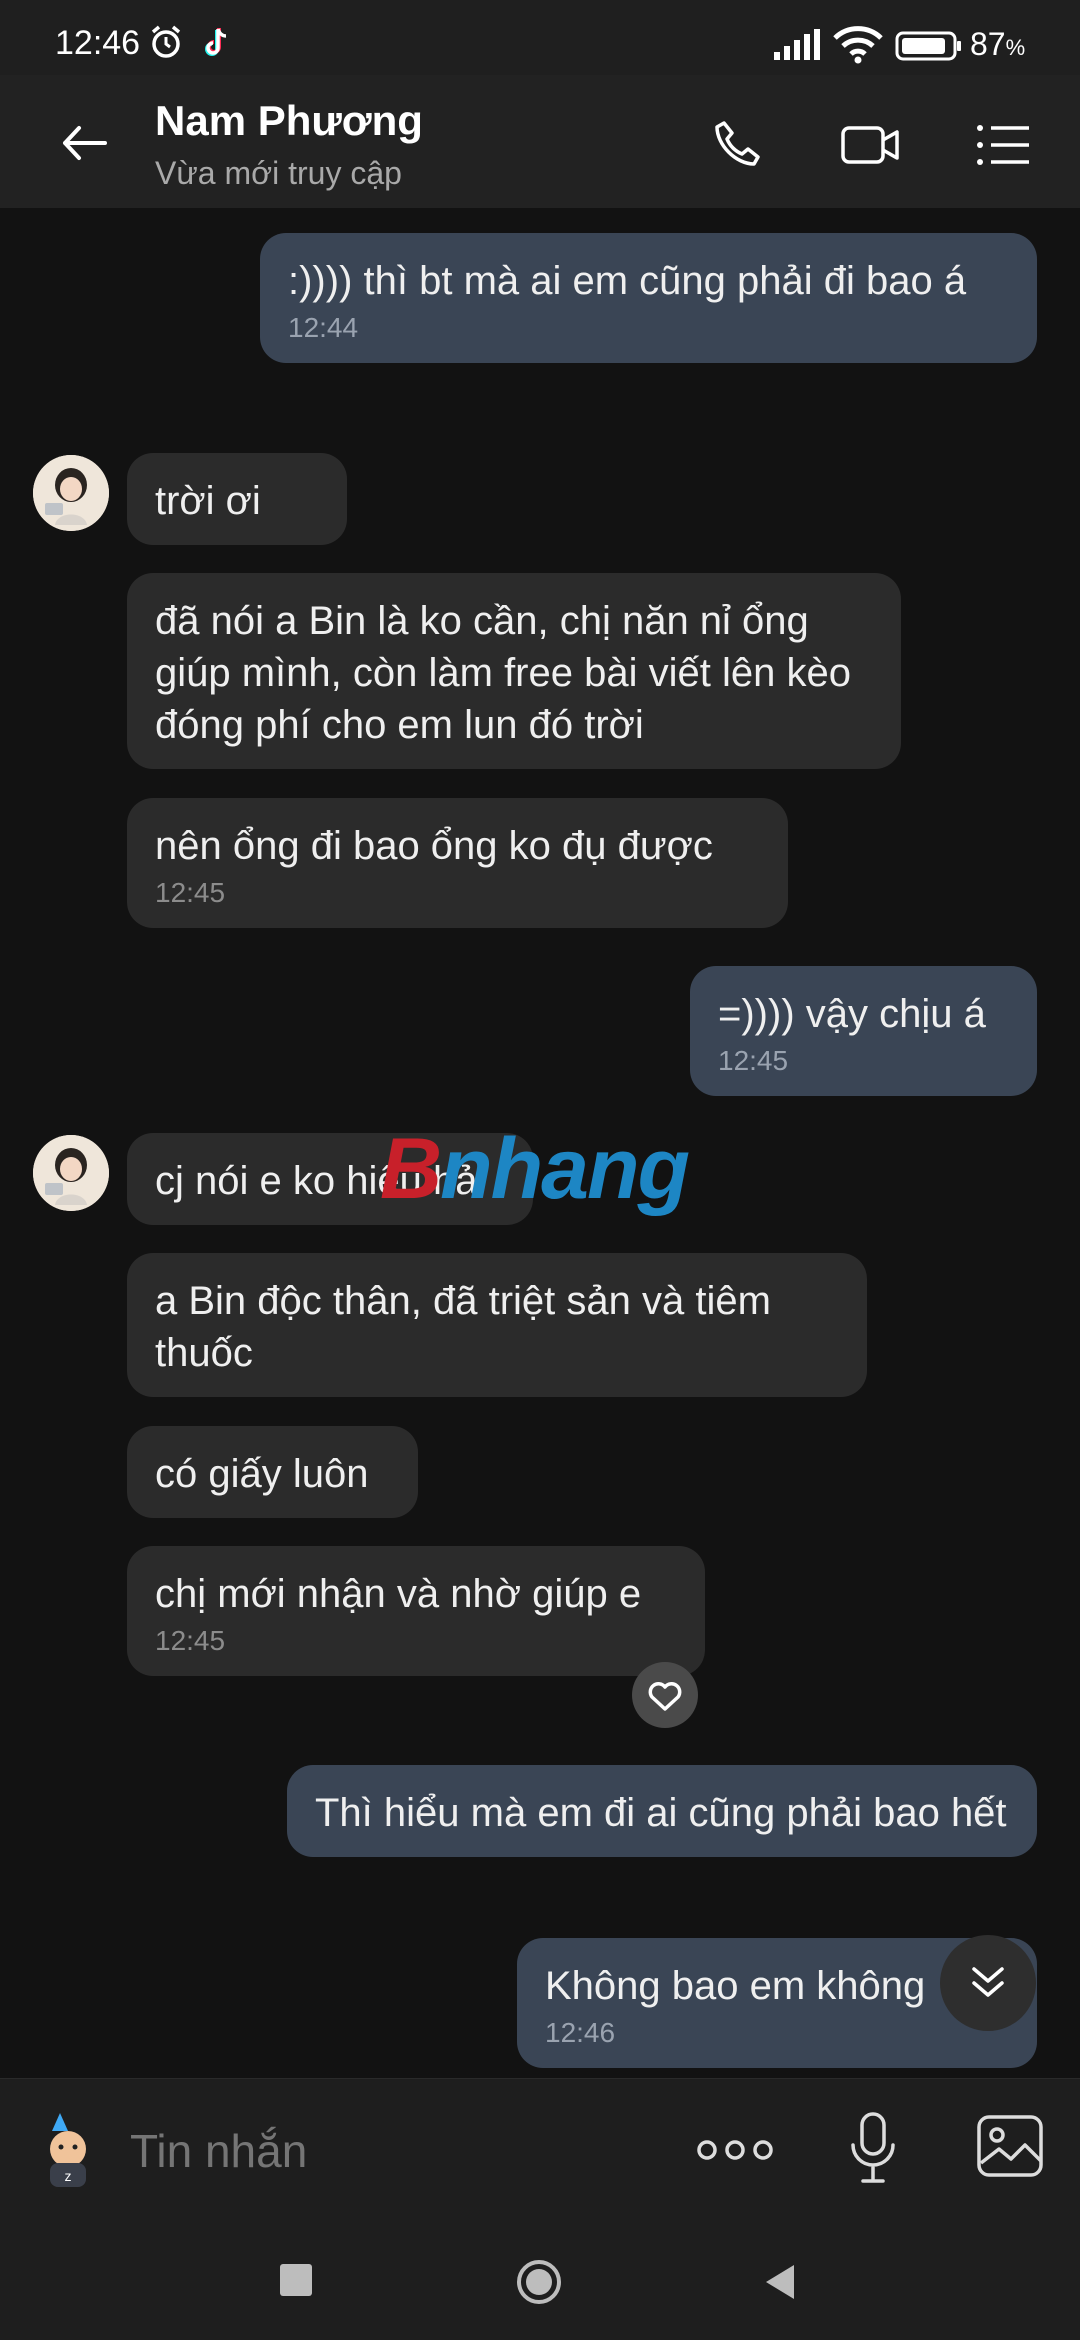 The width and height of the screenshot is (1080, 2340). Describe the element at coordinates (540, 141) in the screenshot. I see `chat-header: Nam Phương Vừa mới truy cập` at that location.